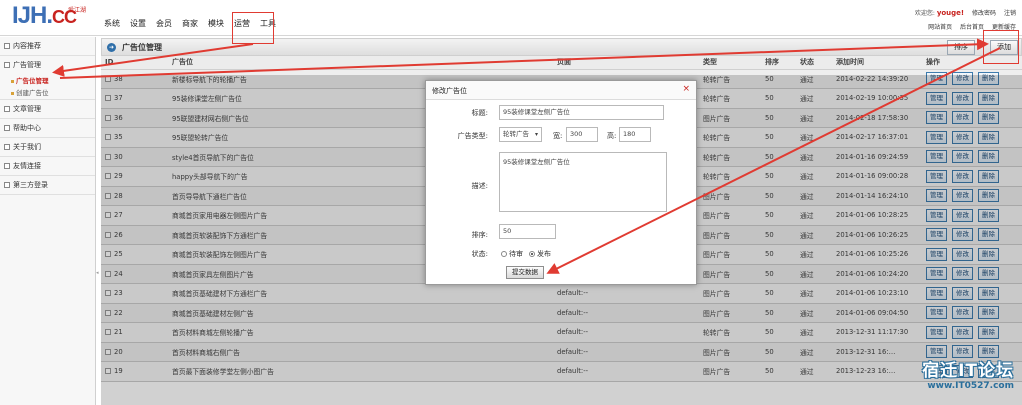  Describe the element at coordinates (47, 81) in the screenshot. I see `sidebar-sub-ad-slot-management: 广告位管理` at that location.